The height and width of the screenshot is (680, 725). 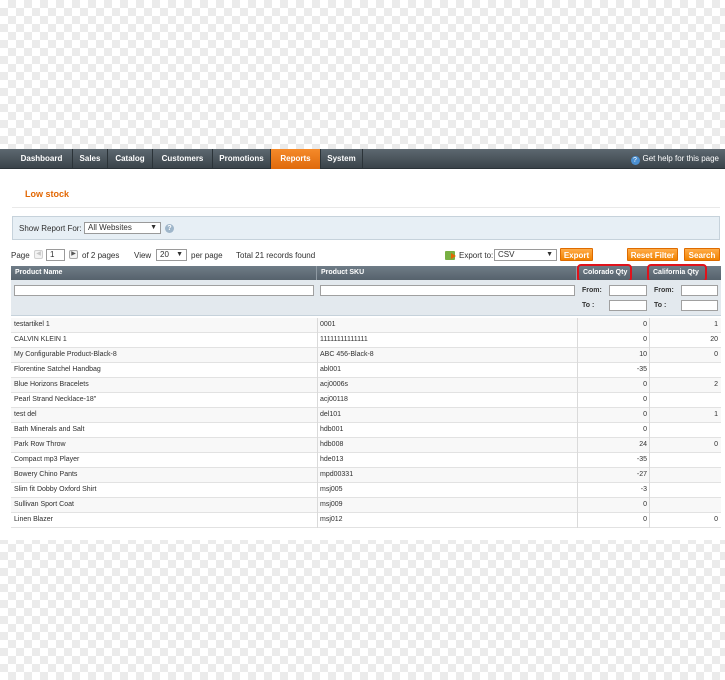 I want to click on cell-product-name: Compact mp3 Player, so click(x=47, y=459).